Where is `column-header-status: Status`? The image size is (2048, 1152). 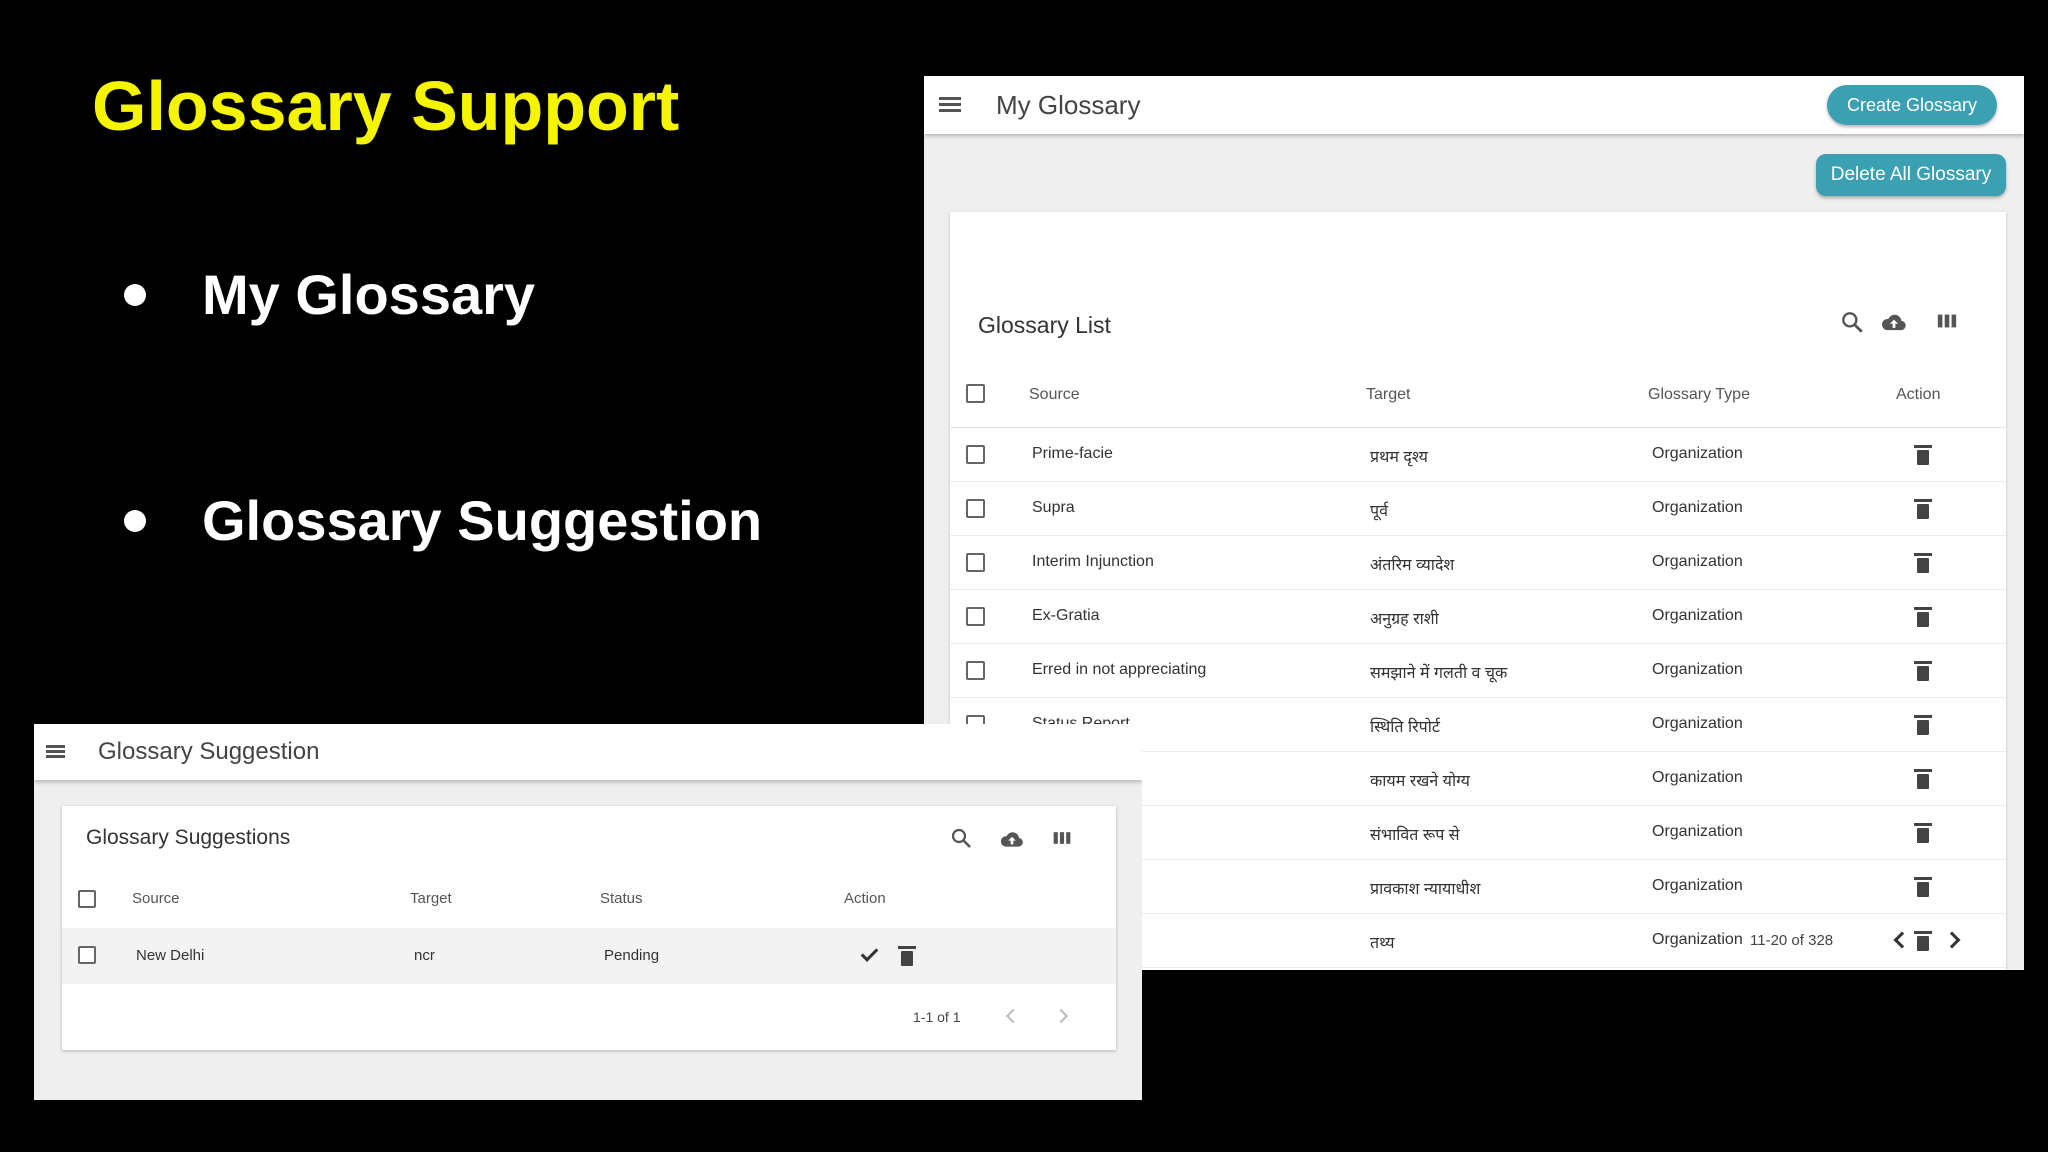
column-header-status: Status is located at coordinates (621, 898).